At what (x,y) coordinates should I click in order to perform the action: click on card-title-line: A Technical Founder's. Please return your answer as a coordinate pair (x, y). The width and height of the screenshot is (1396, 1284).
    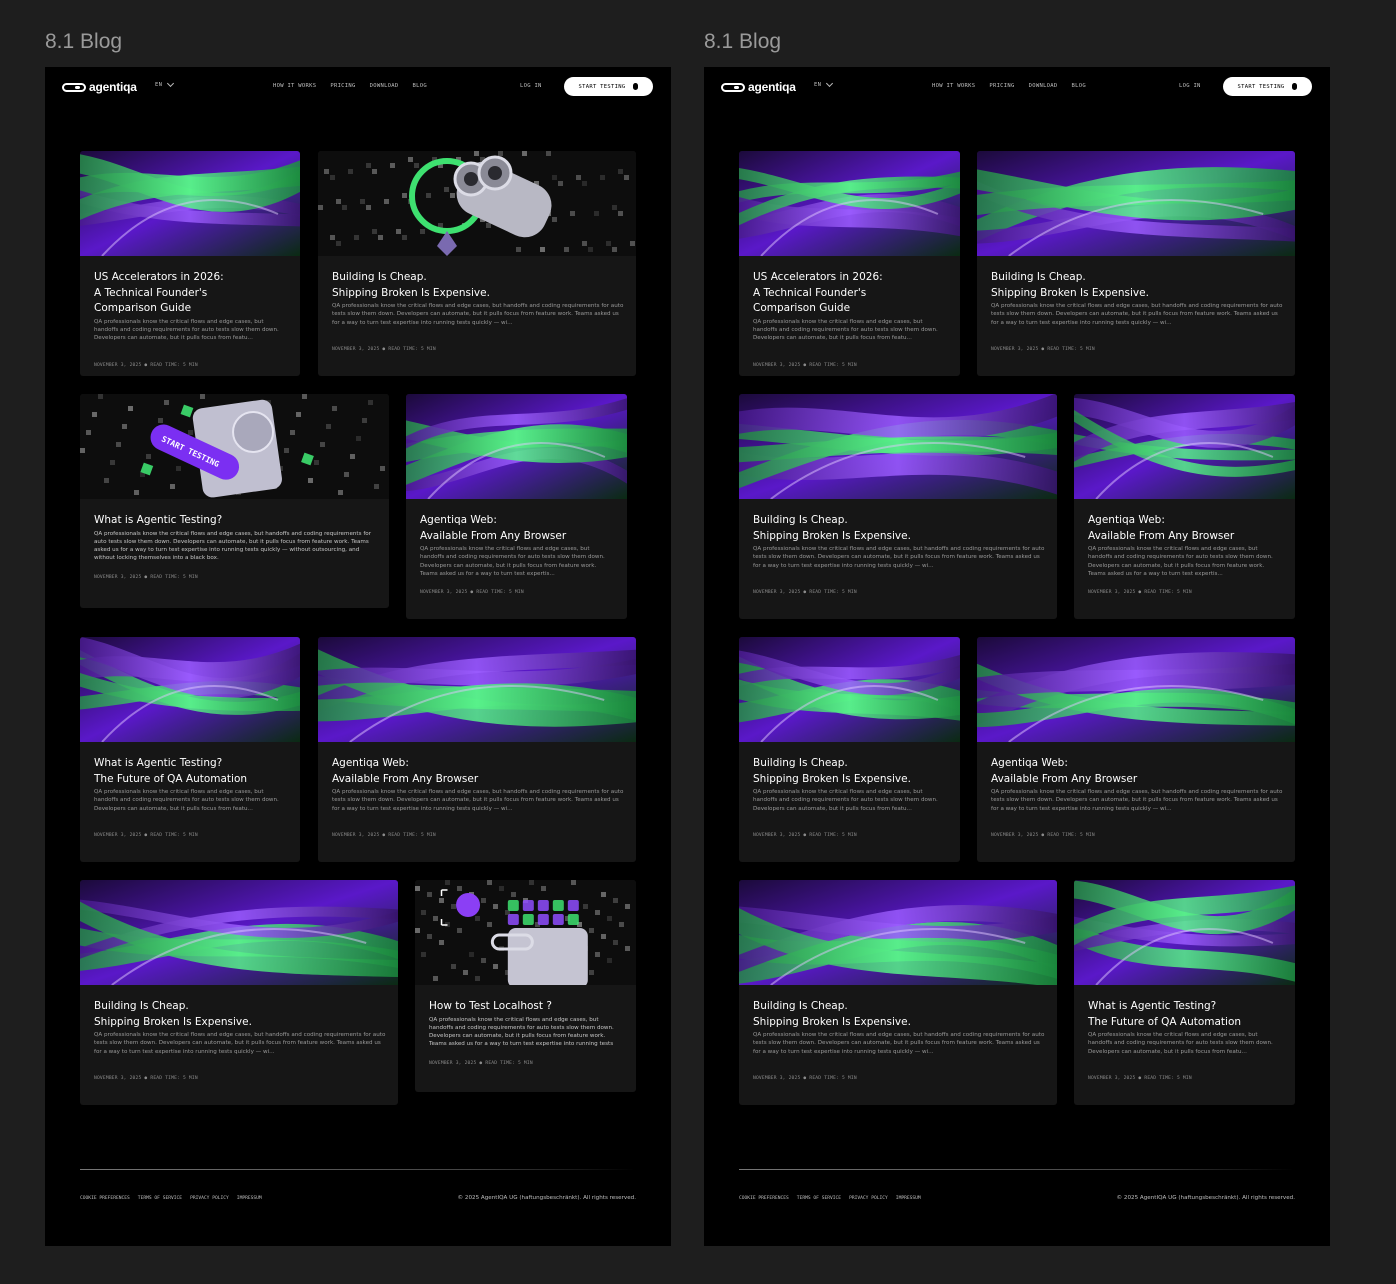
    Looking at the image, I should click on (810, 292).